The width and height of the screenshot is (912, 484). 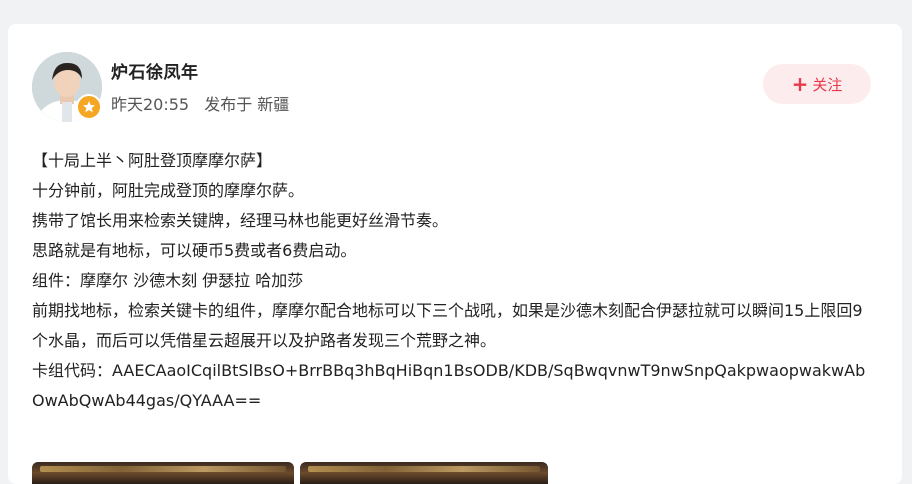 What do you see at coordinates (152, 160) in the screenshot?
I see `post-title-line: 【十局上半丶阿肚登顶摩摩尔萨】` at bounding box center [152, 160].